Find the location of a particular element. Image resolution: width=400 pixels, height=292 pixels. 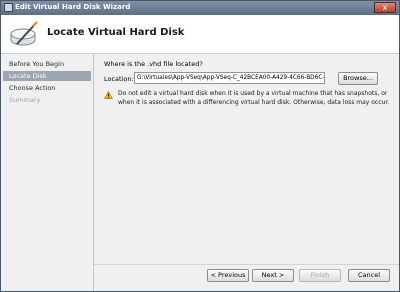

footer-divider is located at coordinates (246, 264).